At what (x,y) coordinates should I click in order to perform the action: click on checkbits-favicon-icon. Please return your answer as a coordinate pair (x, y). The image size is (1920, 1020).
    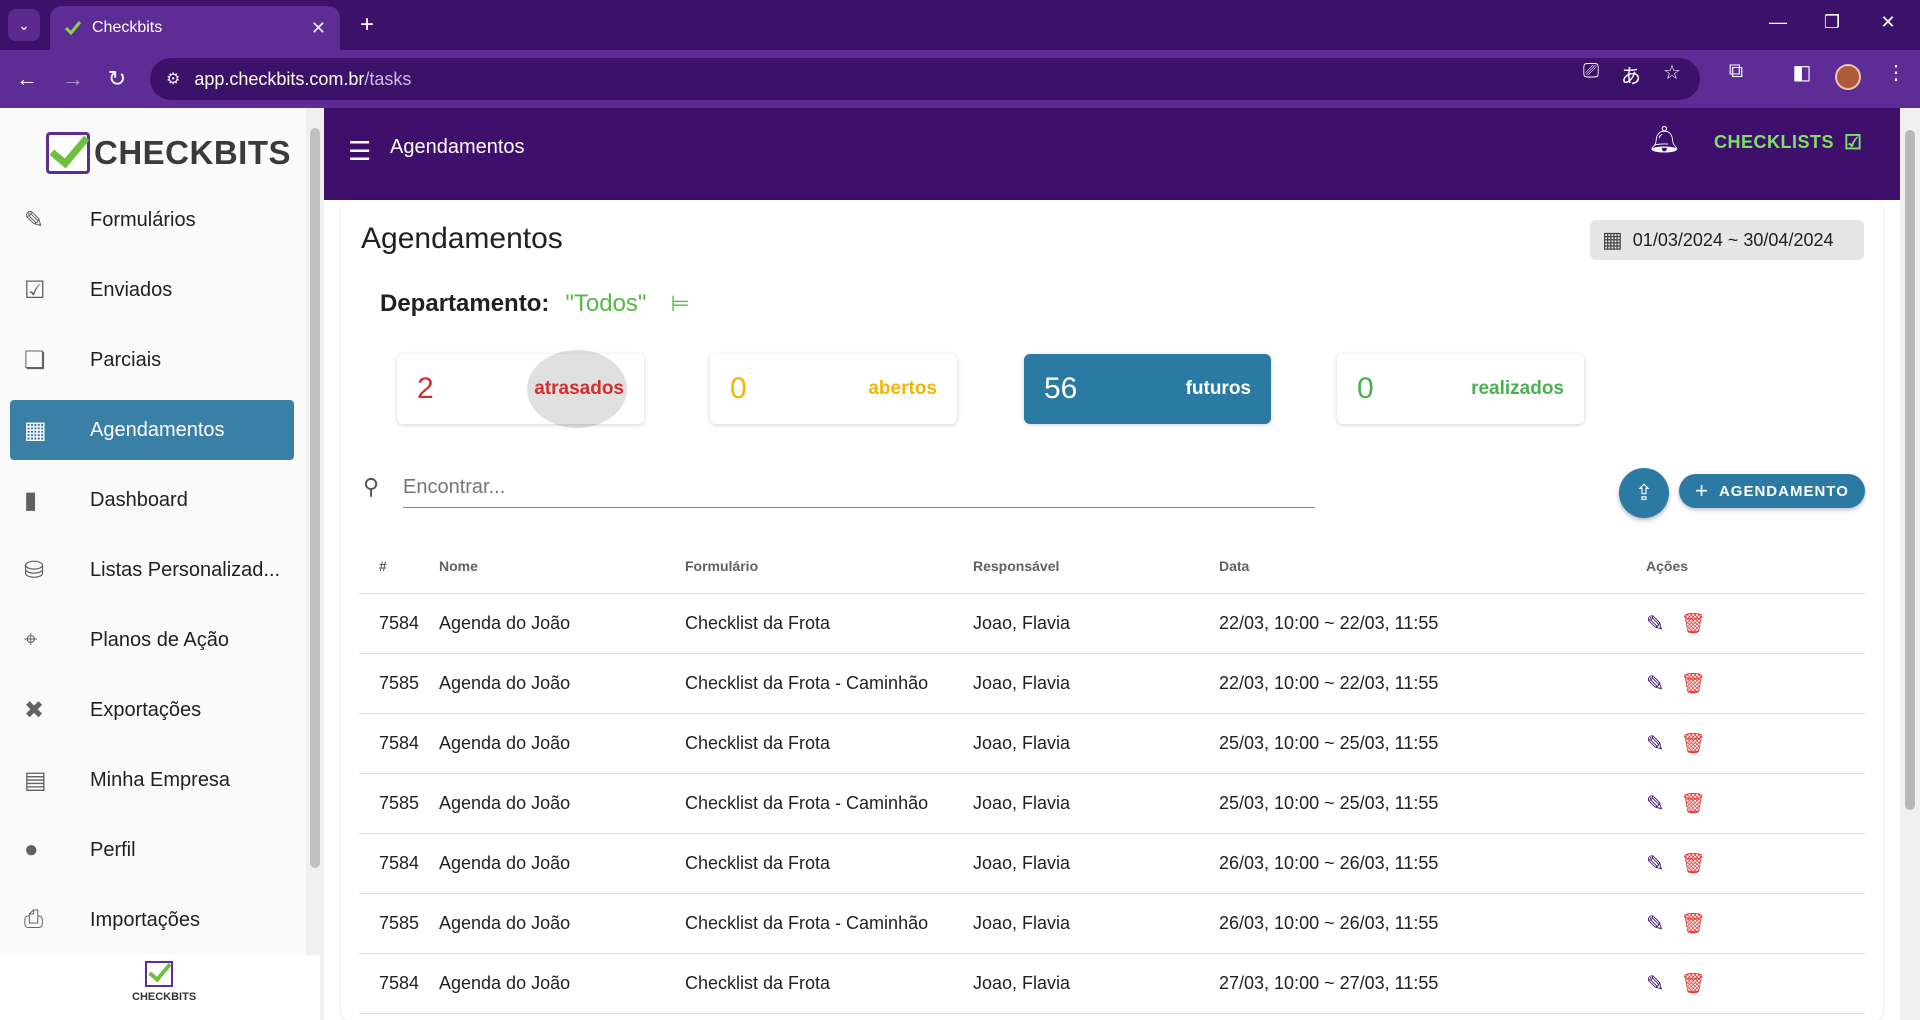
    Looking at the image, I should click on (73, 28).